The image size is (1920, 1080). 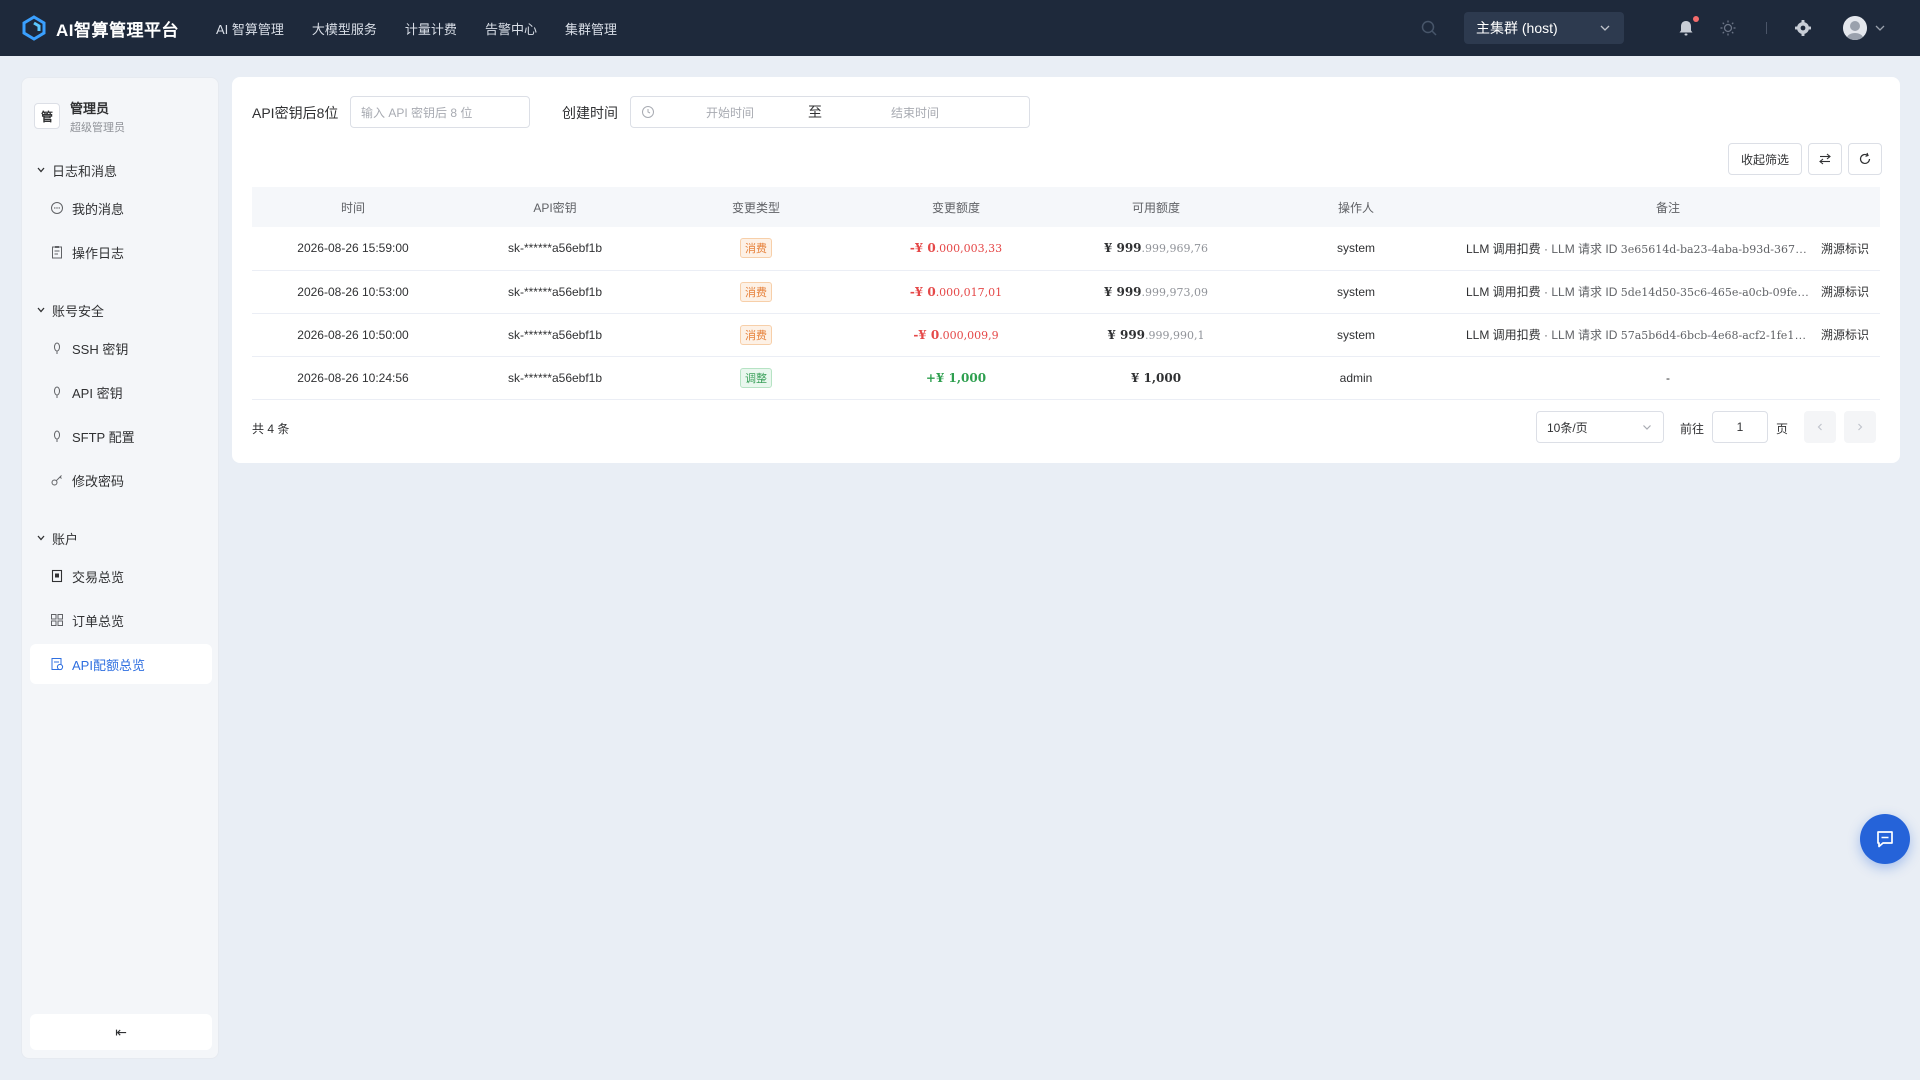 What do you see at coordinates (50, 538) in the screenshot?
I see `menu-group-account: 账户` at bounding box center [50, 538].